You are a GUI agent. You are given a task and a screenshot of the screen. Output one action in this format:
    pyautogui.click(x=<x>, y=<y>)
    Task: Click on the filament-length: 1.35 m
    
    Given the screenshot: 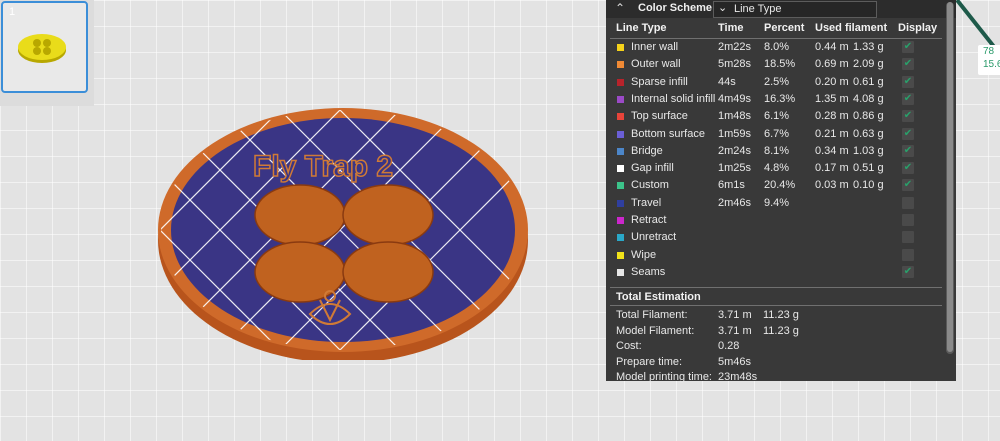 What is the action you would take?
    pyautogui.click(x=832, y=98)
    